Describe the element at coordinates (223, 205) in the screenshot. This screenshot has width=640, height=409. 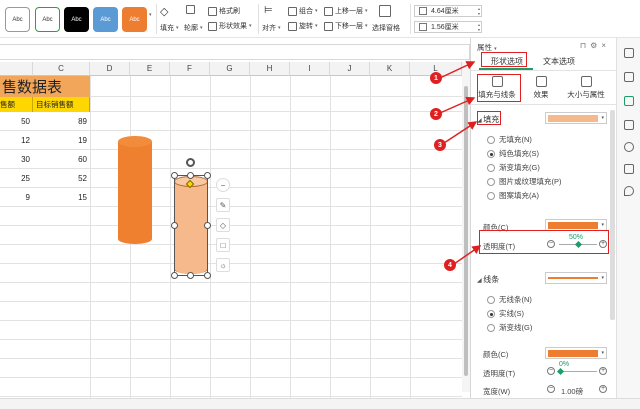
I see `pen-icon: ✎` at that location.